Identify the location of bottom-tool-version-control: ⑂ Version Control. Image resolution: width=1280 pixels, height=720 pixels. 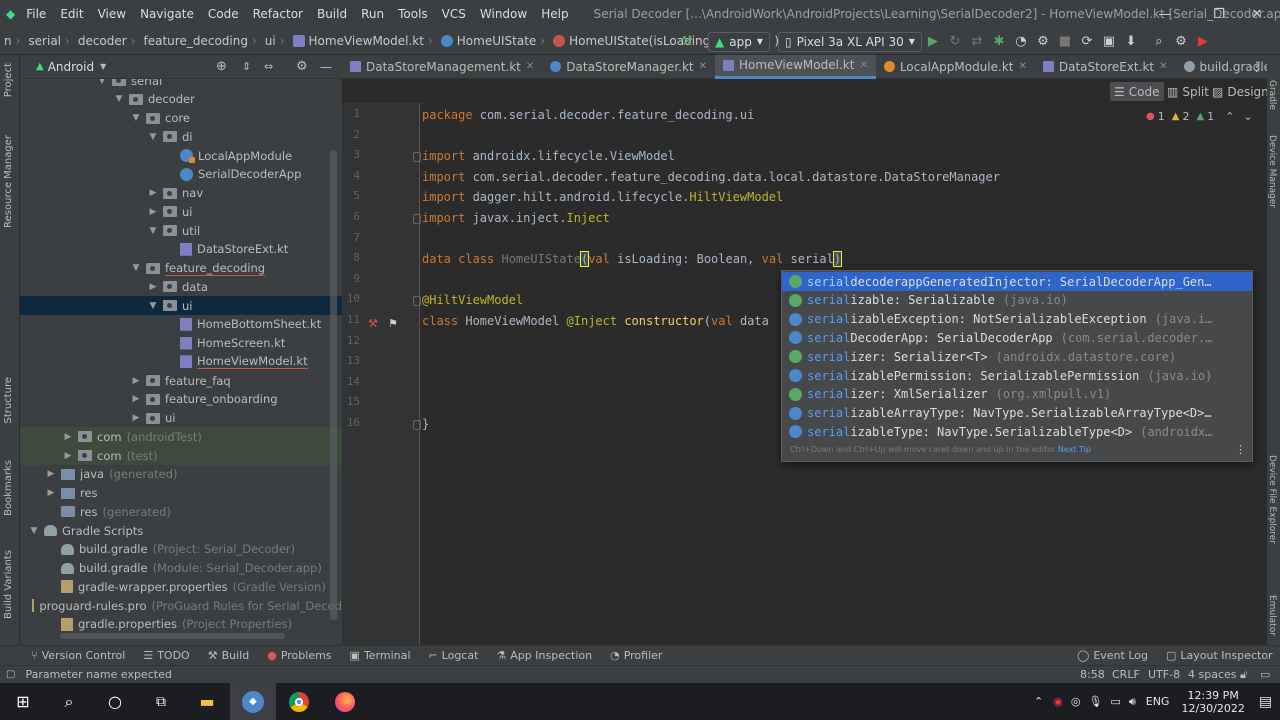
(78, 655).